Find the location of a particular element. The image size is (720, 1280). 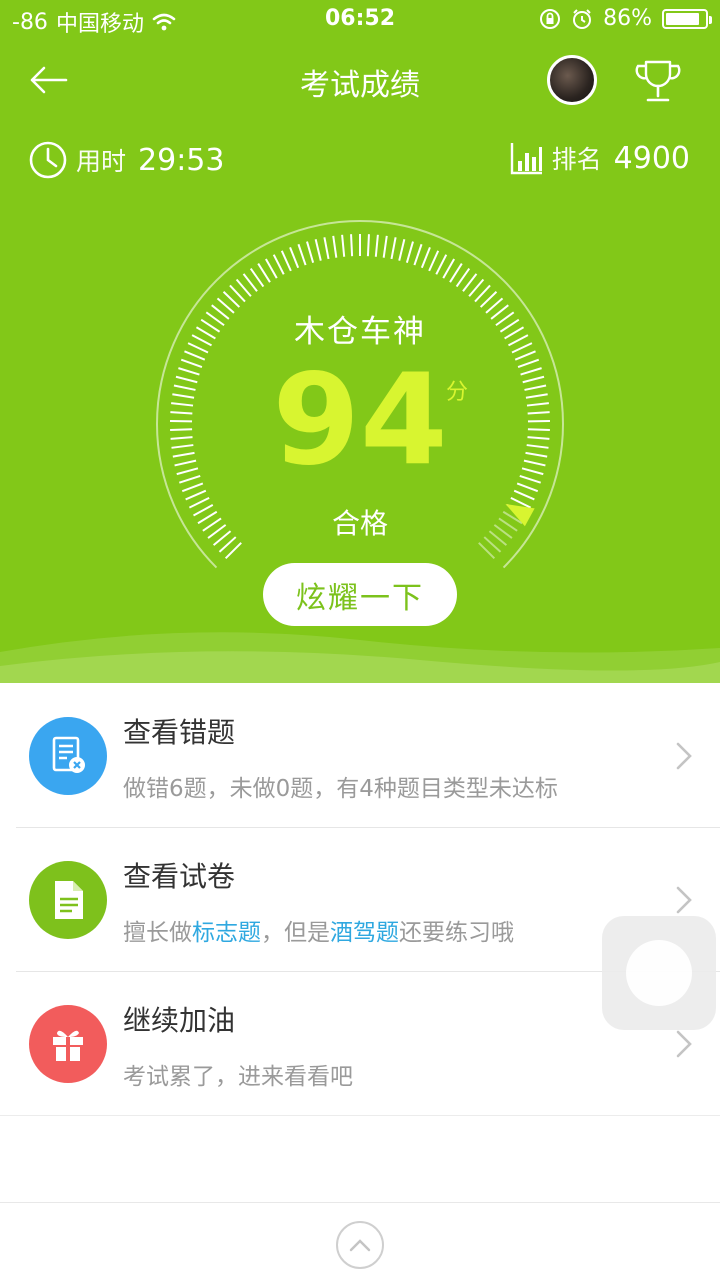

nav-bar: 考试成绩 is located at coordinates (360, 80).